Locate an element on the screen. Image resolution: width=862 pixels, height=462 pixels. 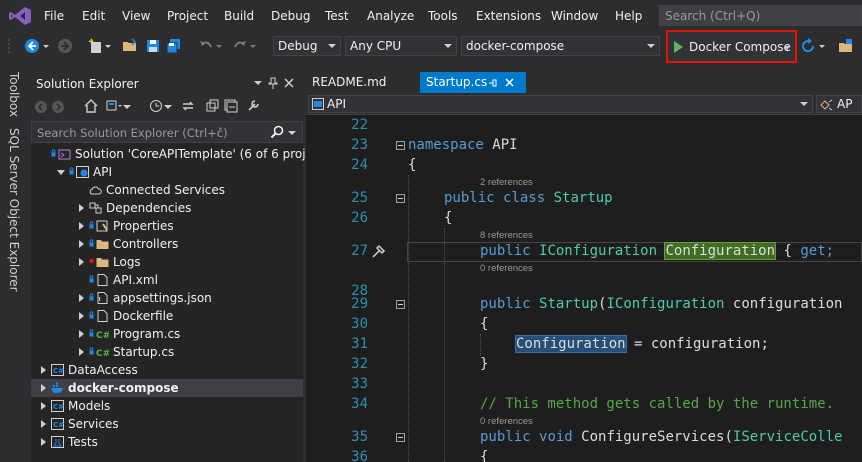
navigate-back-icon is located at coordinates (32, 46).